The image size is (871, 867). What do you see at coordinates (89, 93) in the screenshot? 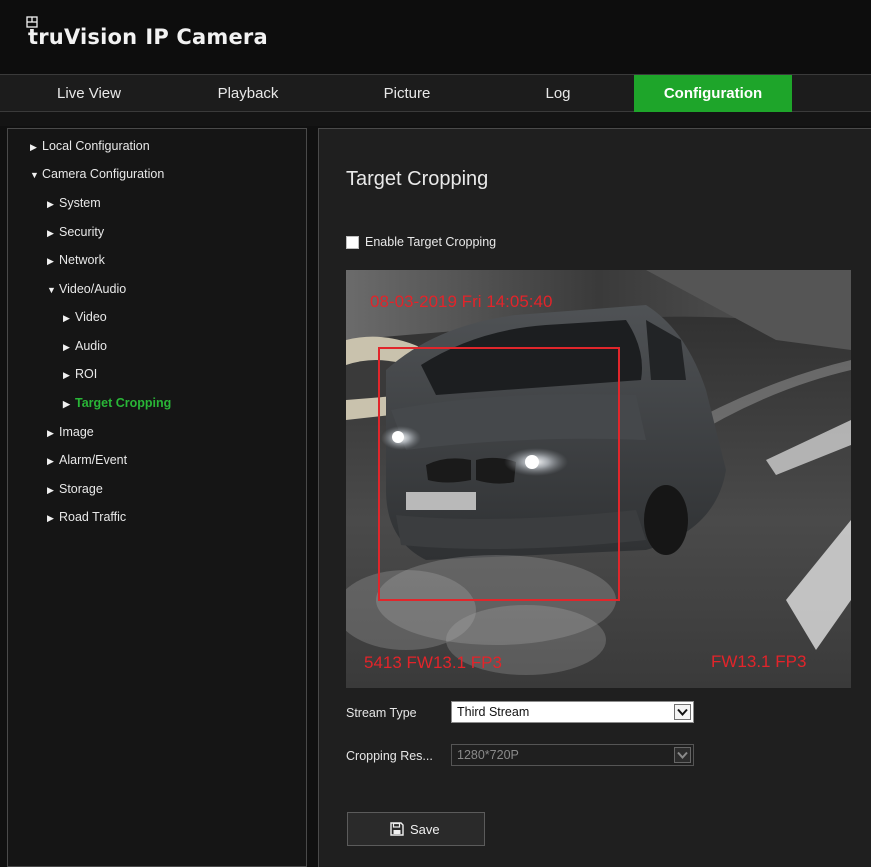
I see `tab-live-view: Live View` at bounding box center [89, 93].